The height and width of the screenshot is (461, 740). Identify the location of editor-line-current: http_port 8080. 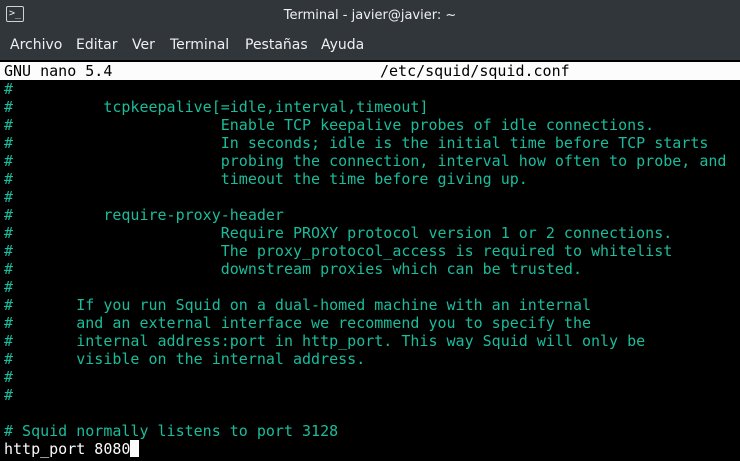
(72, 449).